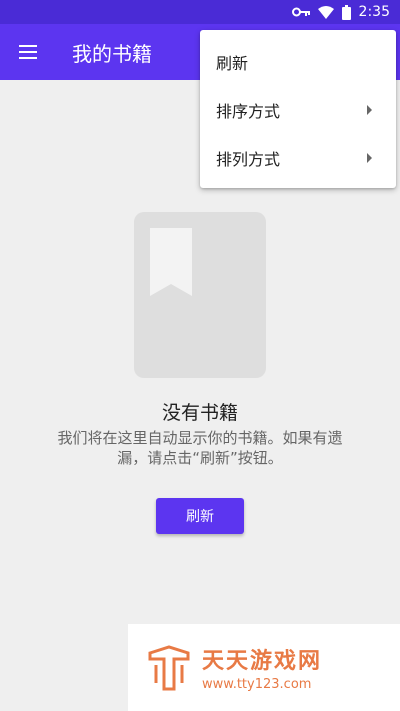 Image resolution: width=400 pixels, height=711 pixels. What do you see at coordinates (300, 12) in the screenshot?
I see `key-icon` at bounding box center [300, 12].